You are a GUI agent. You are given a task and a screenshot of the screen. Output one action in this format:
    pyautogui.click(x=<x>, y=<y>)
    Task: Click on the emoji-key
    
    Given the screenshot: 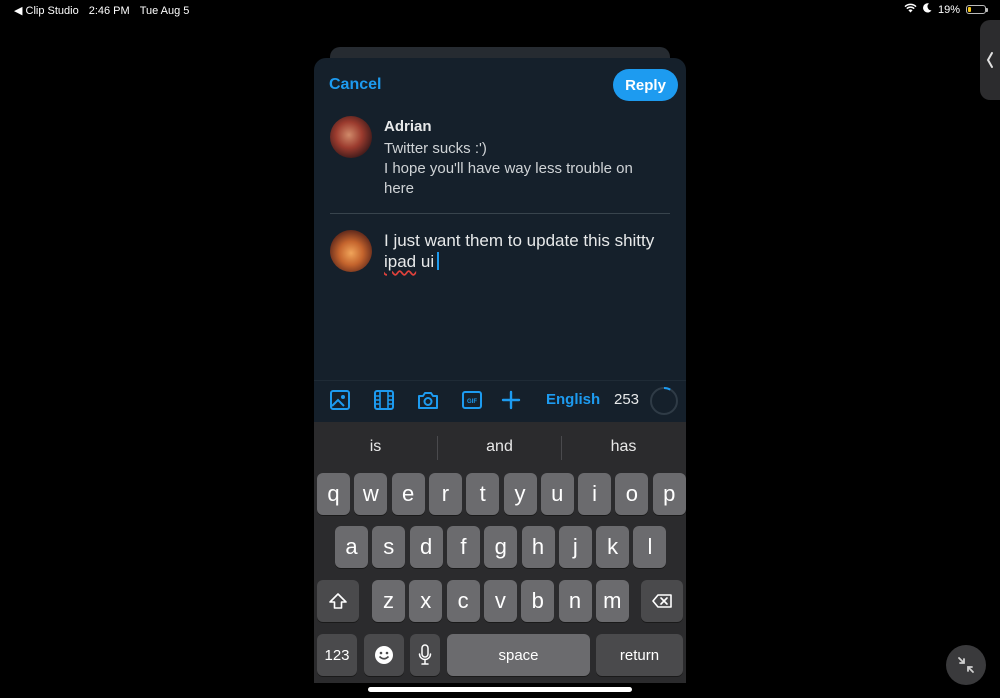 What is the action you would take?
    pyautogui.click(x=384, y=655)
    